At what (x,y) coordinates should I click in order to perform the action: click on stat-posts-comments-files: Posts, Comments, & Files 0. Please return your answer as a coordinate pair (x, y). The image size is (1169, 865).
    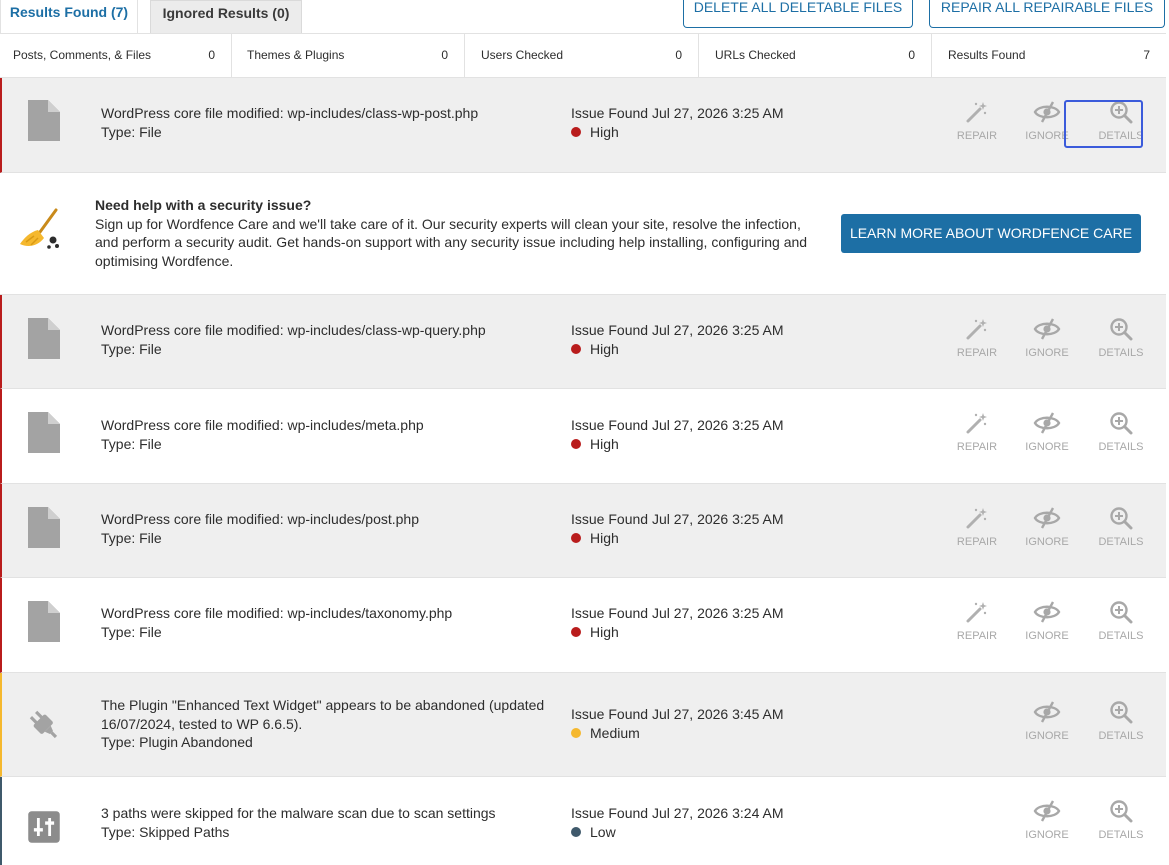
    Looking at the image, I should click on (116, 55).